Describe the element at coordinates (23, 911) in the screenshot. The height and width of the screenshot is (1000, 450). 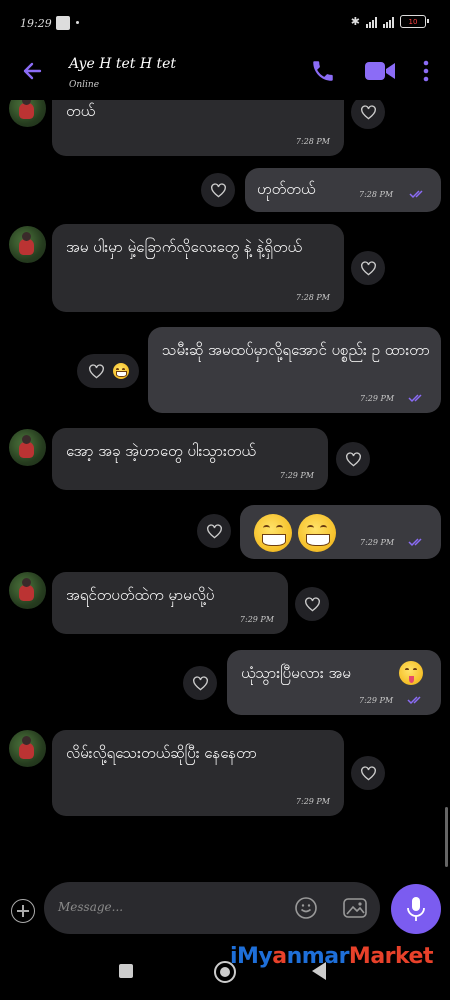
I see `add-attachment-icon` at that location.